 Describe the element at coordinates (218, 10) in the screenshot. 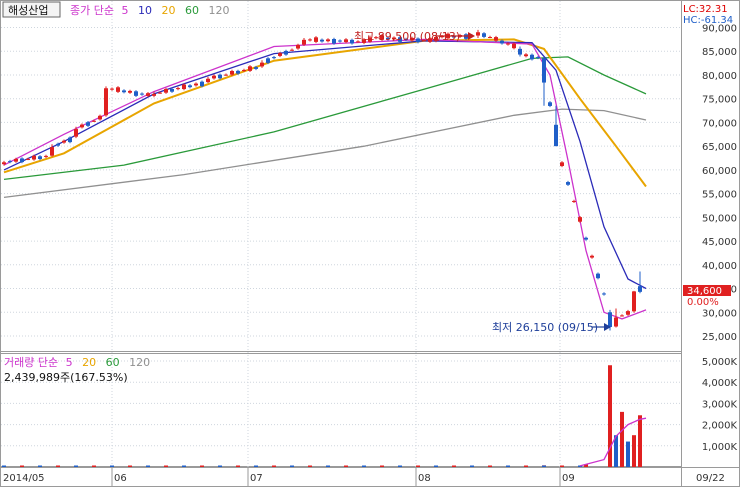

I see `legend-ma120: 120` at that location.